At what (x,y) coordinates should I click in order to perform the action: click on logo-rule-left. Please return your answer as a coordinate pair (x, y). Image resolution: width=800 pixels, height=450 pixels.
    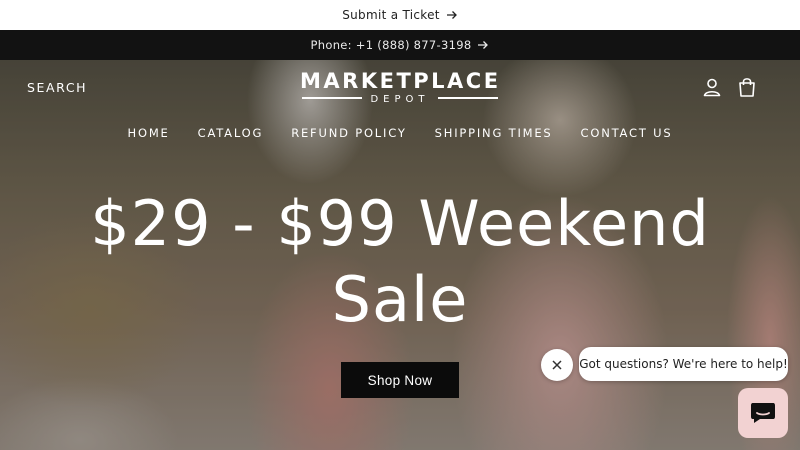
    Looking at the image, I should click on (332, 98).